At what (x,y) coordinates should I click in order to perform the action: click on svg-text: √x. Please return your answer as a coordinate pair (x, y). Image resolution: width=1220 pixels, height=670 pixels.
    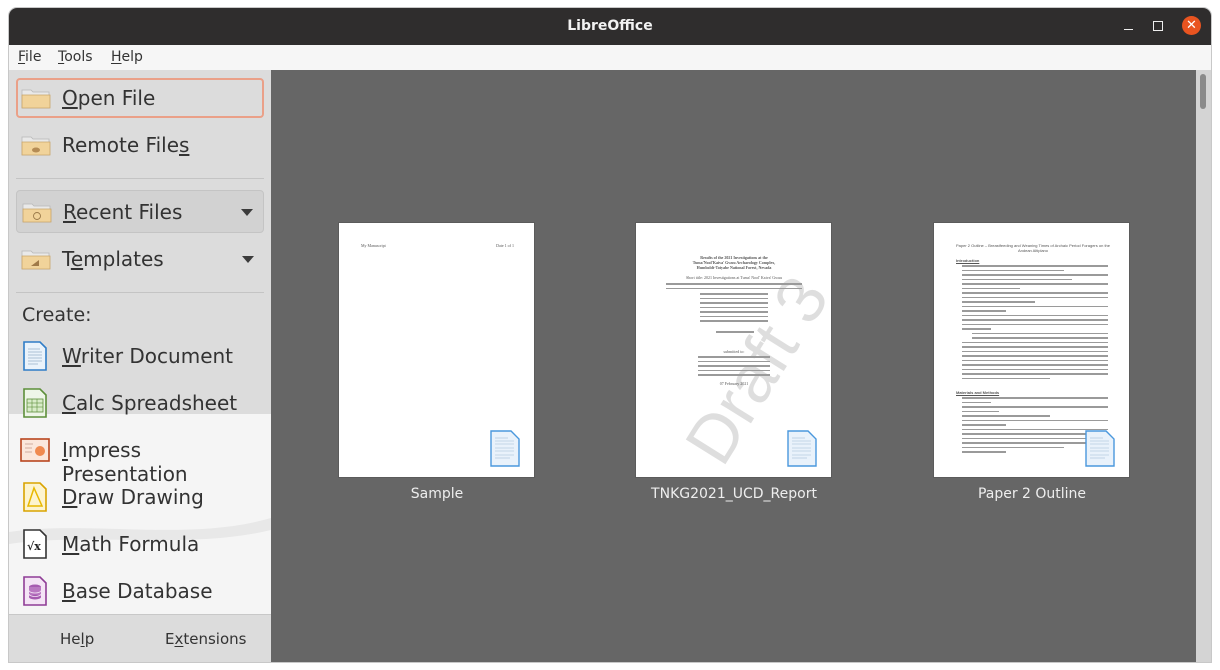
    Looking at the image, I should click on (34, 546).